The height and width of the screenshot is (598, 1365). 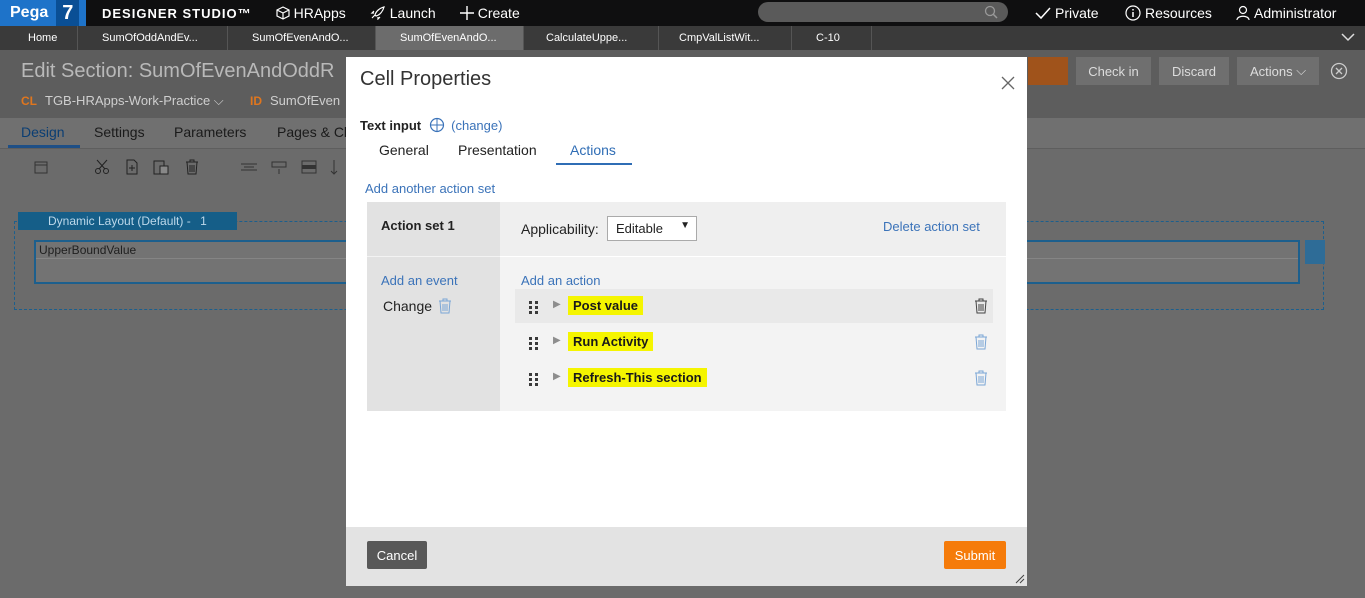 I want to click on action-label: Run Activity, so click(x=611, y=341).